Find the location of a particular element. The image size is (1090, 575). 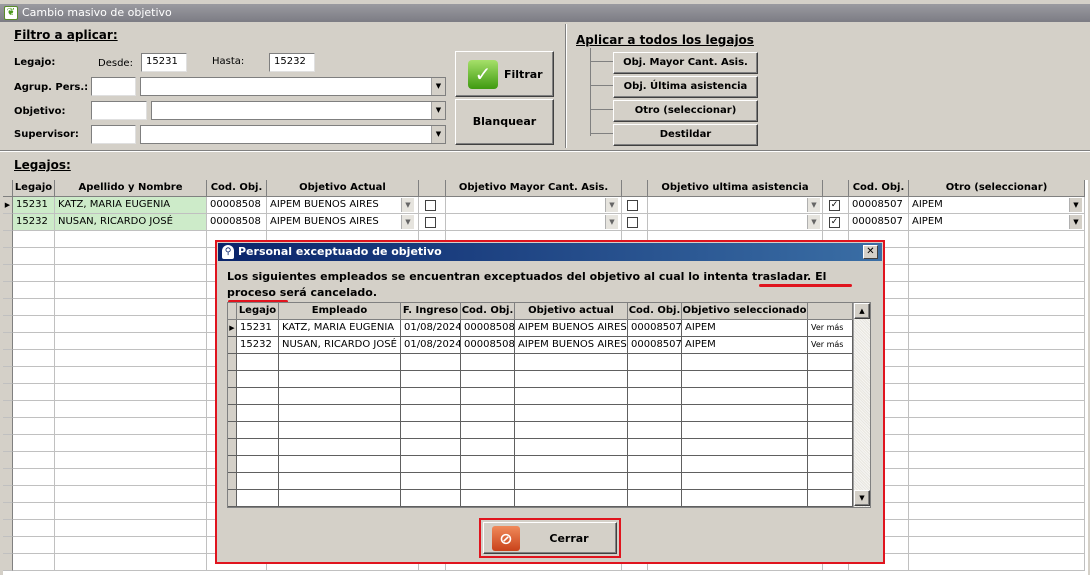

supervisor-code-input is located at coordinates (113, 134).